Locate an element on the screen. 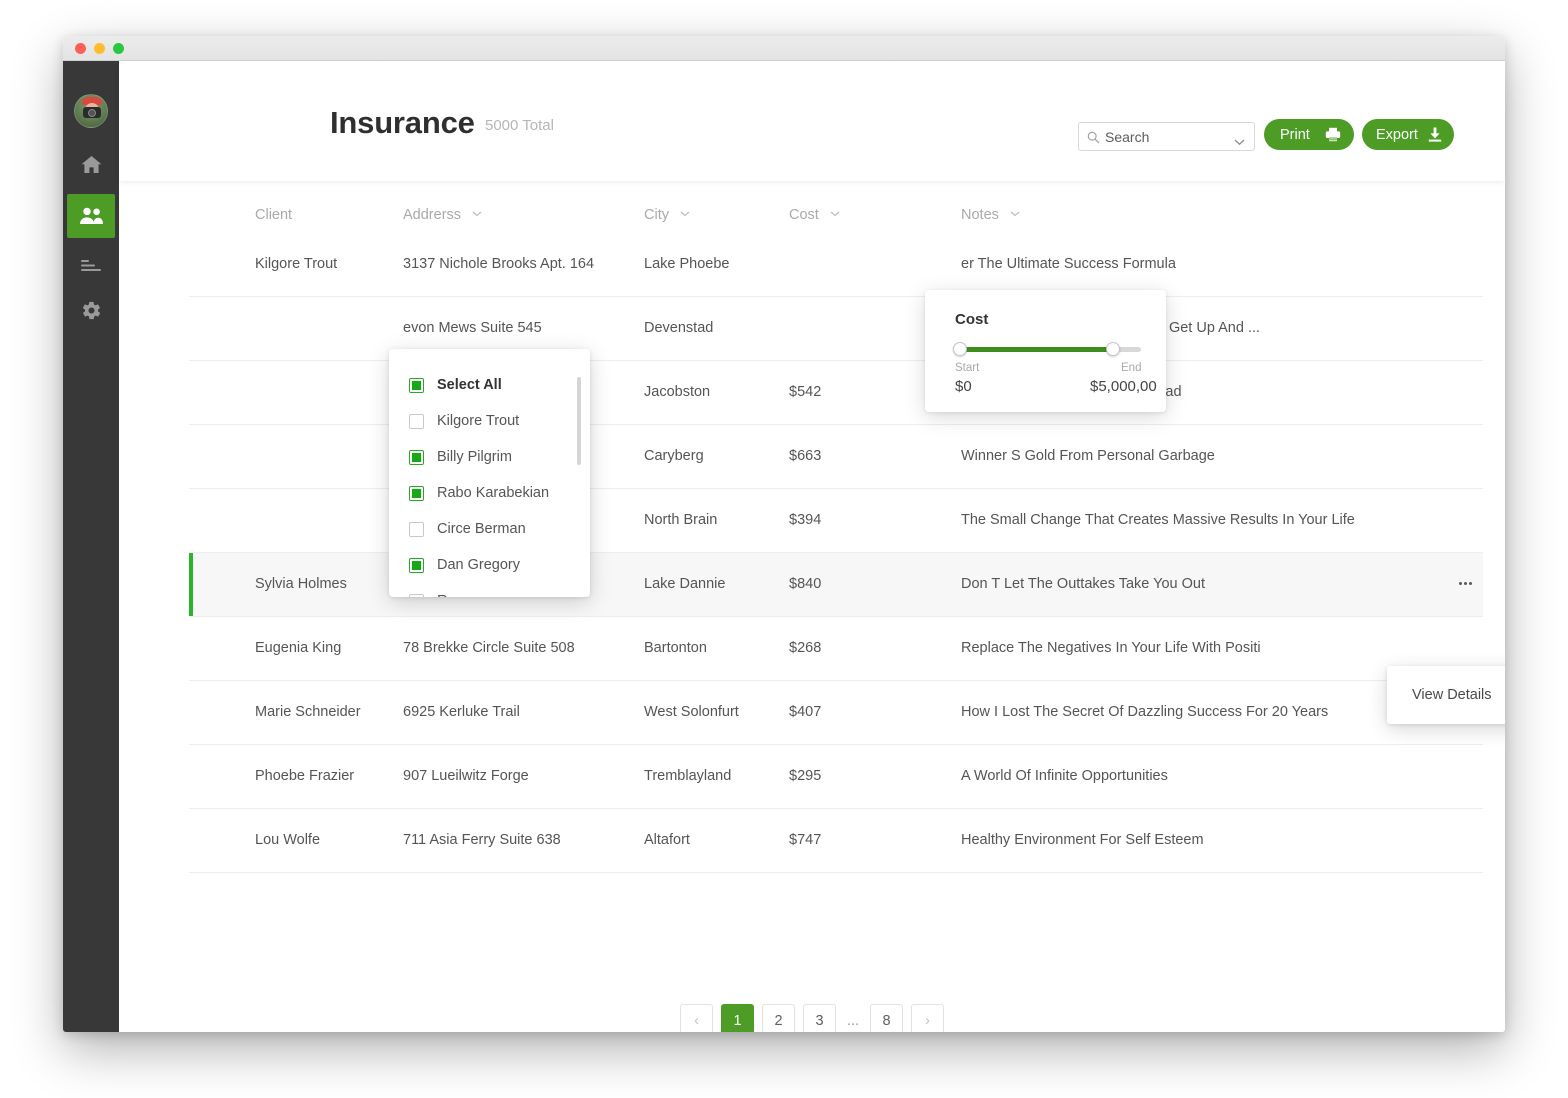 This screenshot has width=1568, height=1098. cell-cost: $840 is located at coordinates (805, 584).